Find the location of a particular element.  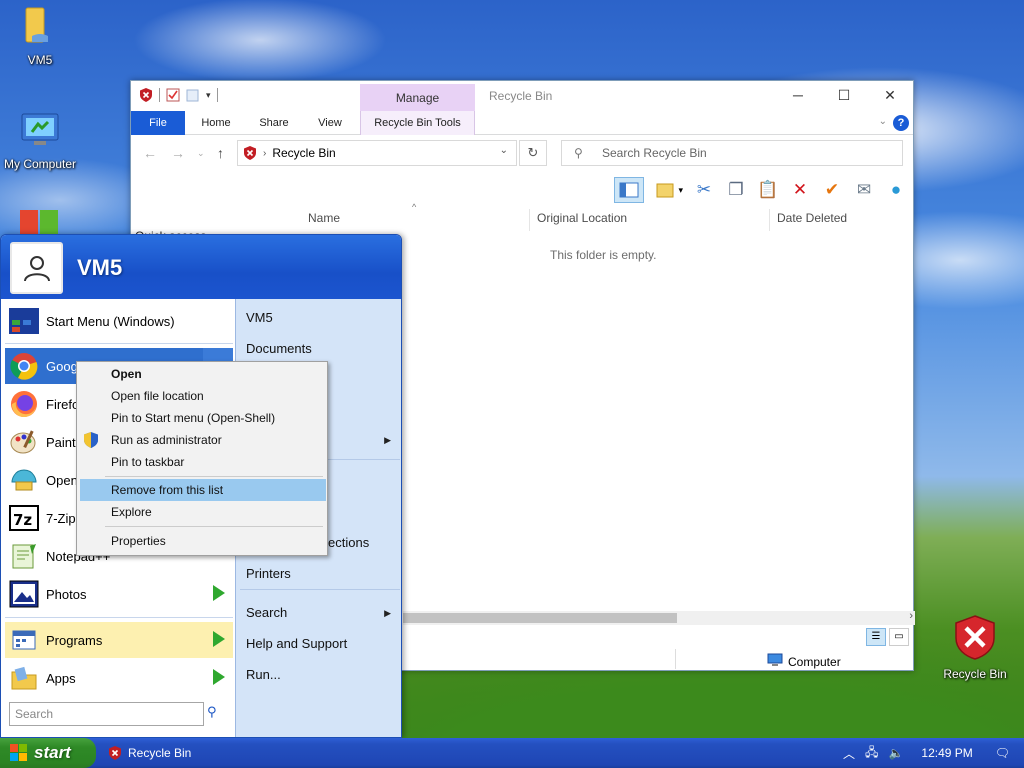

recycle-bin-small-icon is located at coordinates (250, 153).